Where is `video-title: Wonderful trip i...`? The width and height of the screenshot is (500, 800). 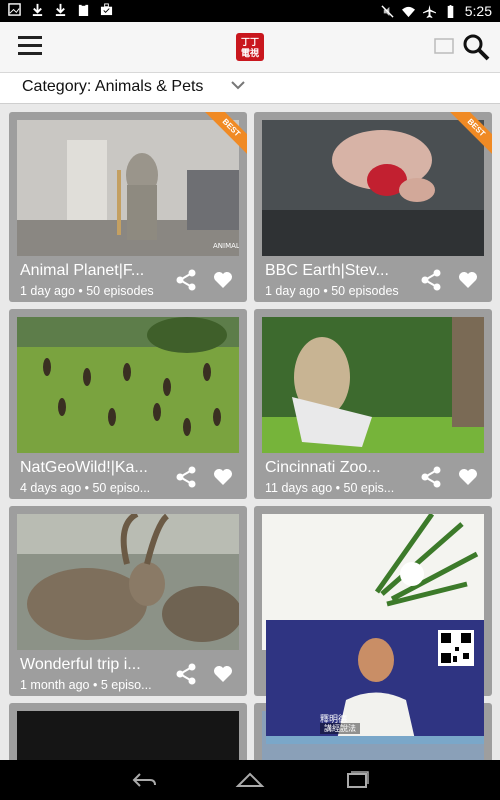 video-title: Wonderful trip i... is located at coordinates (80, 664).